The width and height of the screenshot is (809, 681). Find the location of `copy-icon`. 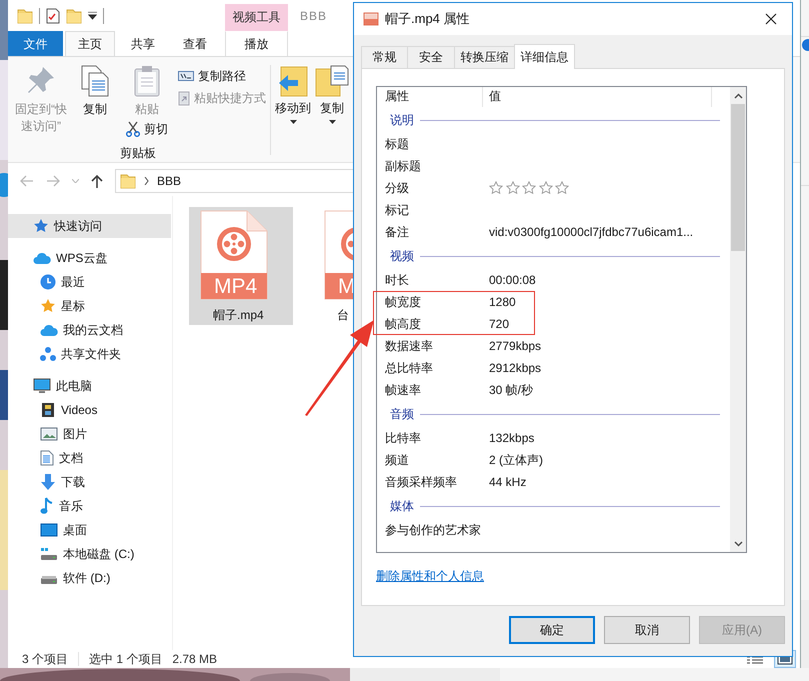

copy-icon is located at coordinates (95, 81).